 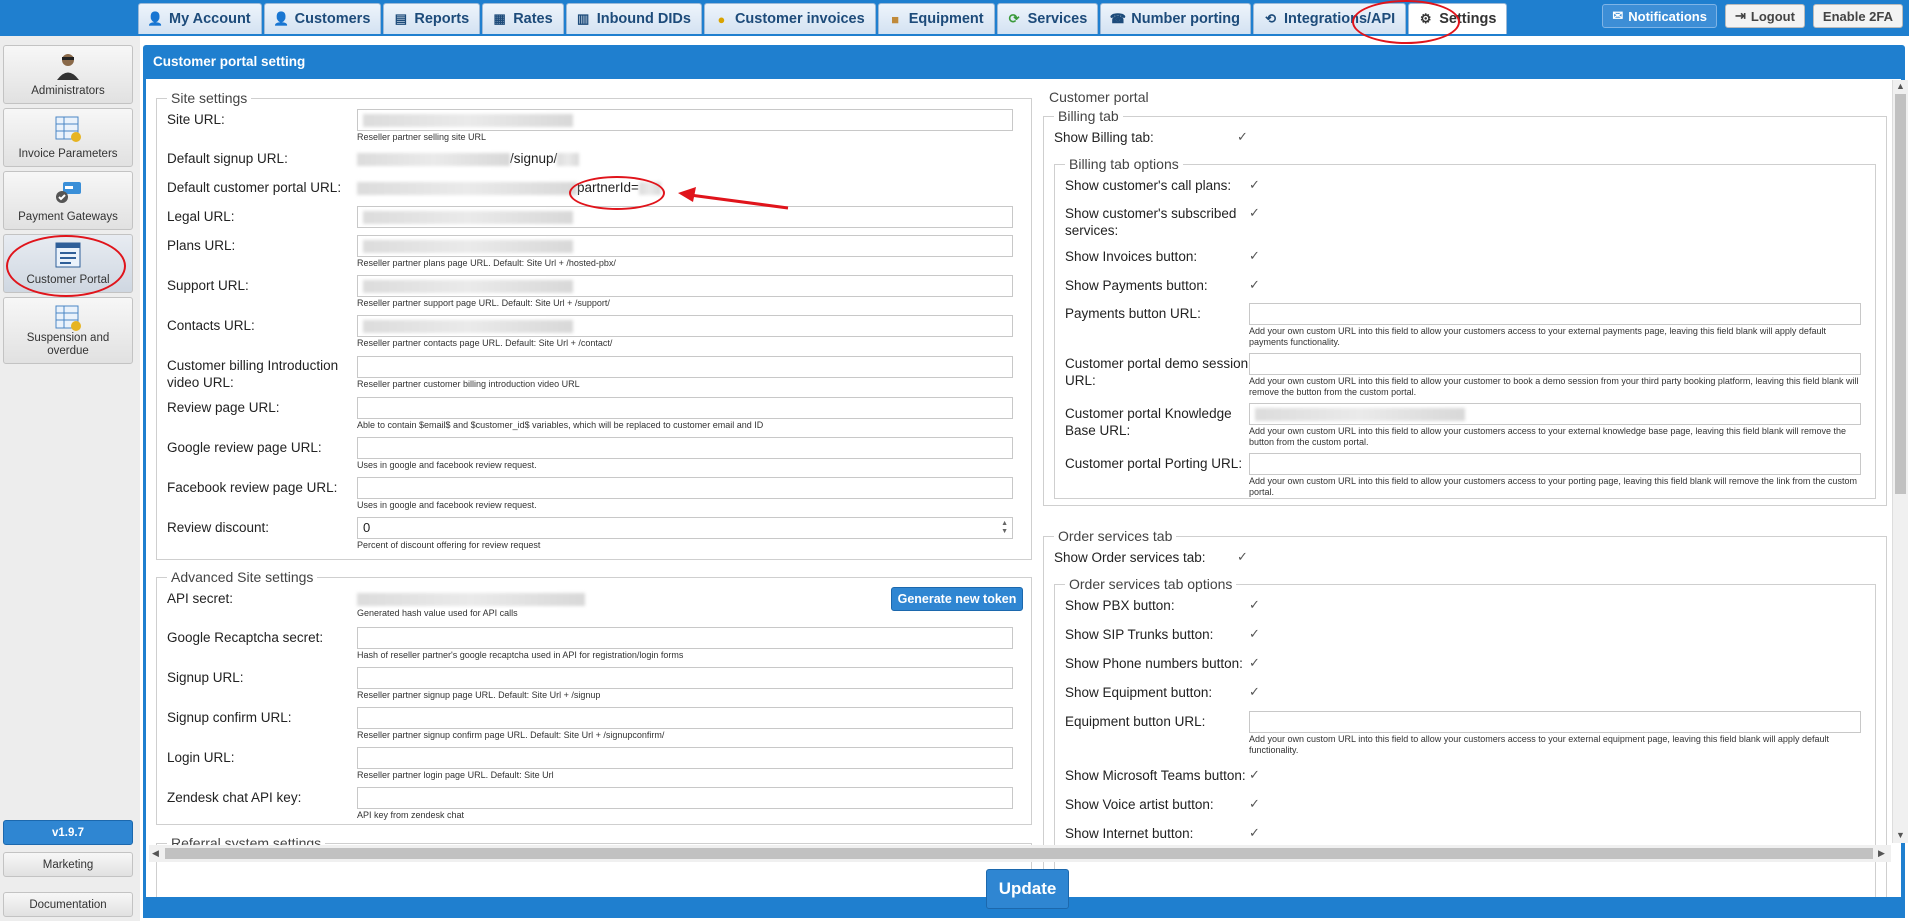 I want to click on sidebar-item-administrators: Administrators, so click(x=68, y=74).